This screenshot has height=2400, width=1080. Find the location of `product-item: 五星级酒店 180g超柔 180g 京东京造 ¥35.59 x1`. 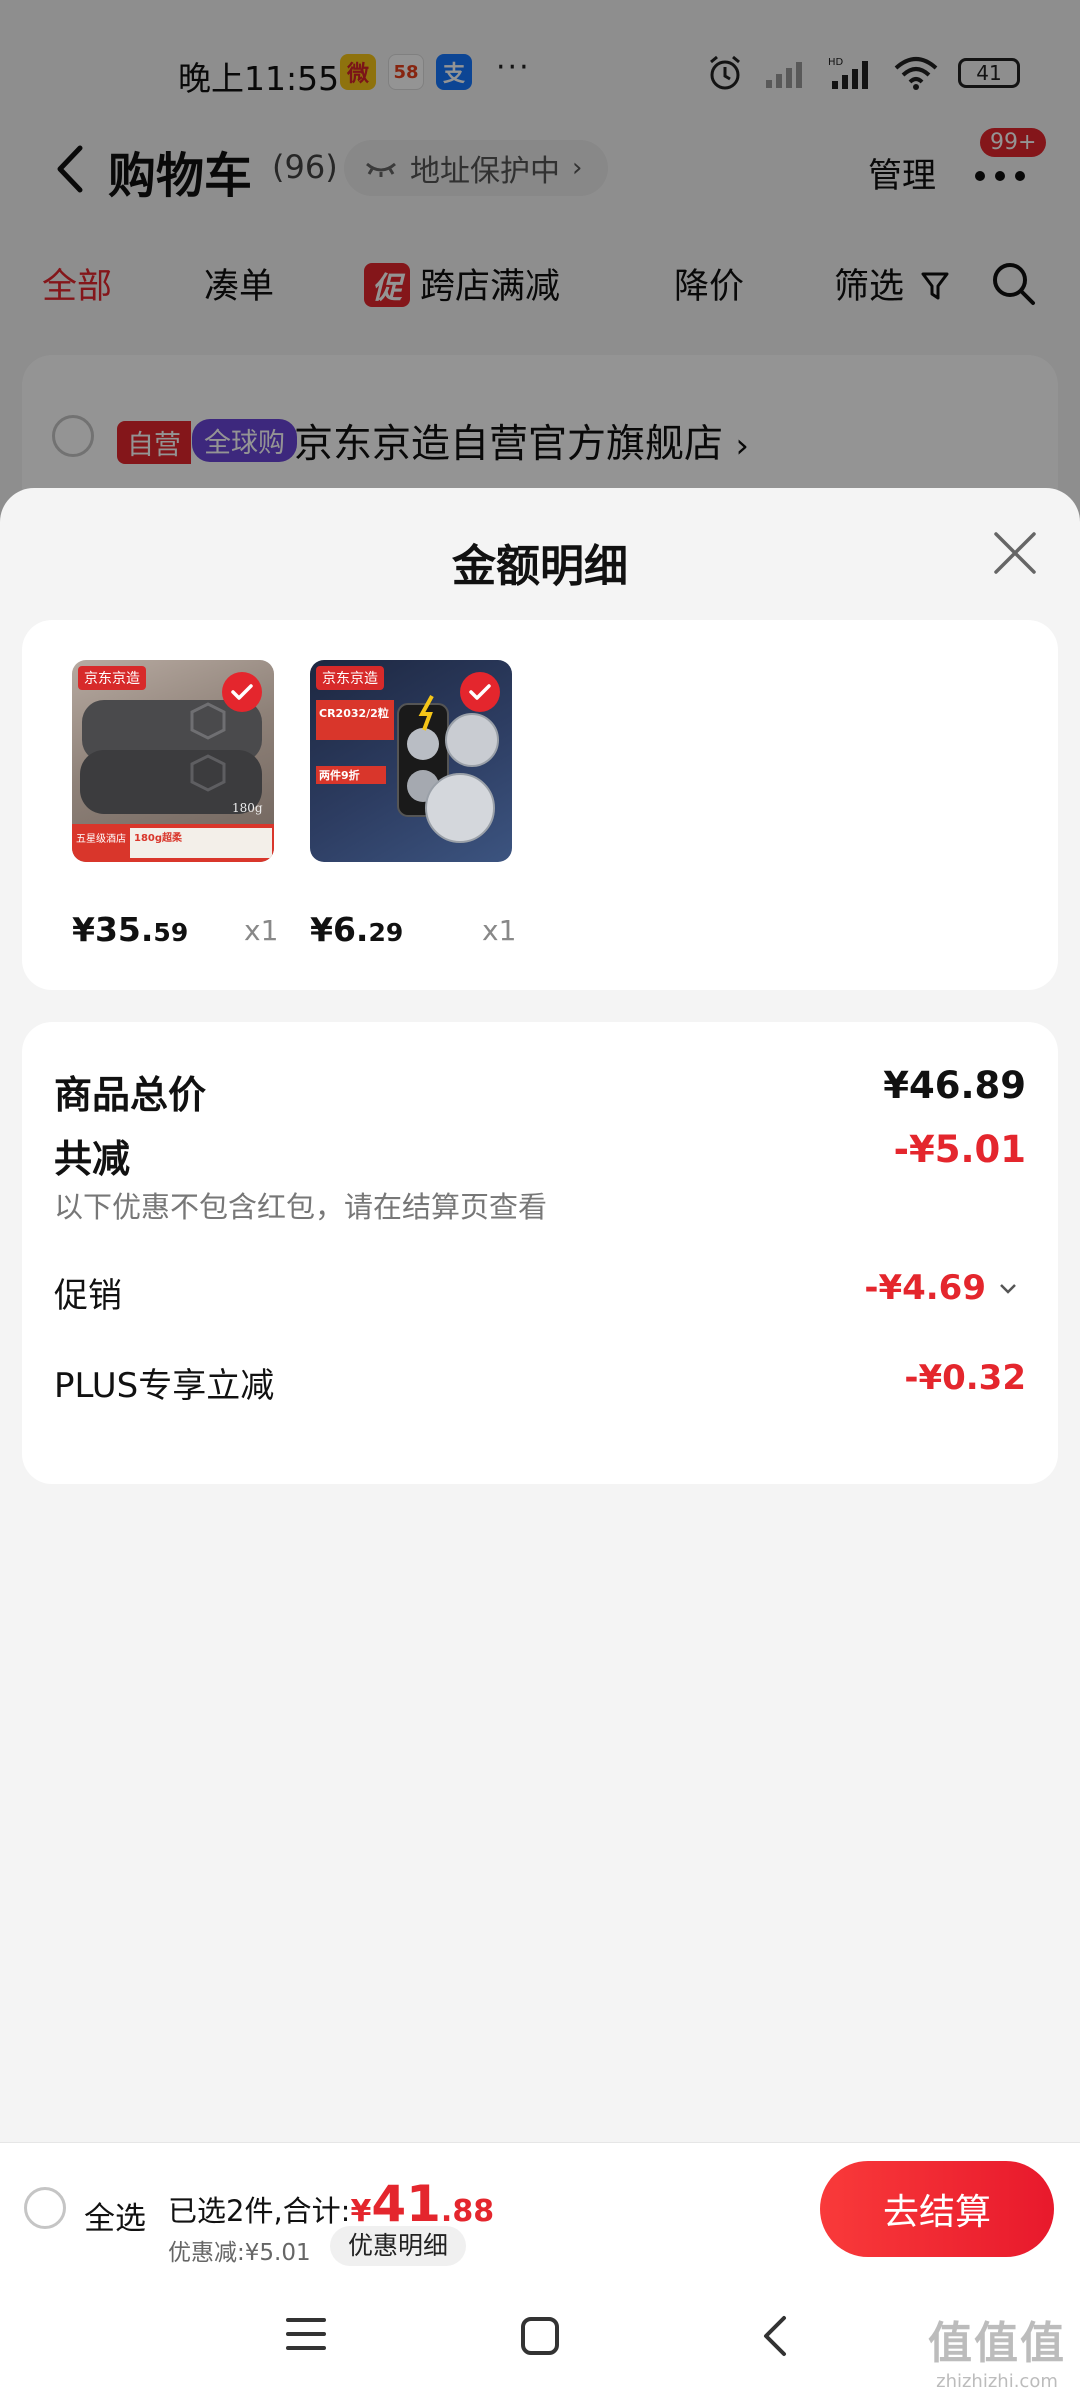

product-item: 五星级酒店 180g超柔 180g 京东京造 ¥35.59 x1 is located at coordinates (175, 804).